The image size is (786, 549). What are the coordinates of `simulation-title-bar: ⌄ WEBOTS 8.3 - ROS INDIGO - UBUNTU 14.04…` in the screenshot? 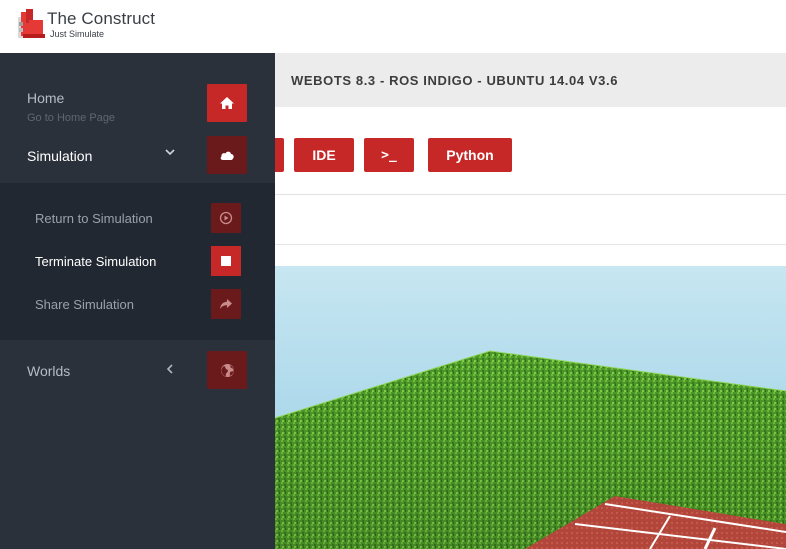 It's located at (526, 80).